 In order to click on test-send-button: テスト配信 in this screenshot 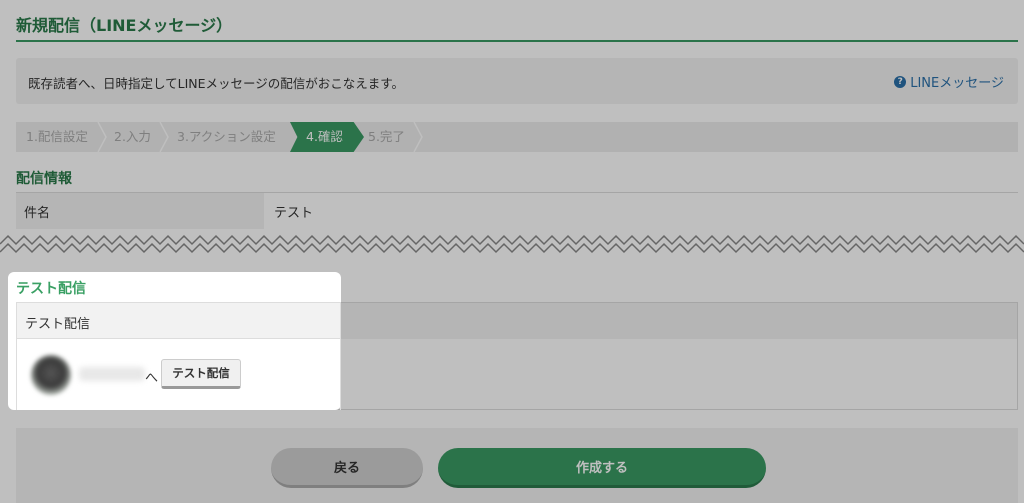, I will do `click(201, 374)`.